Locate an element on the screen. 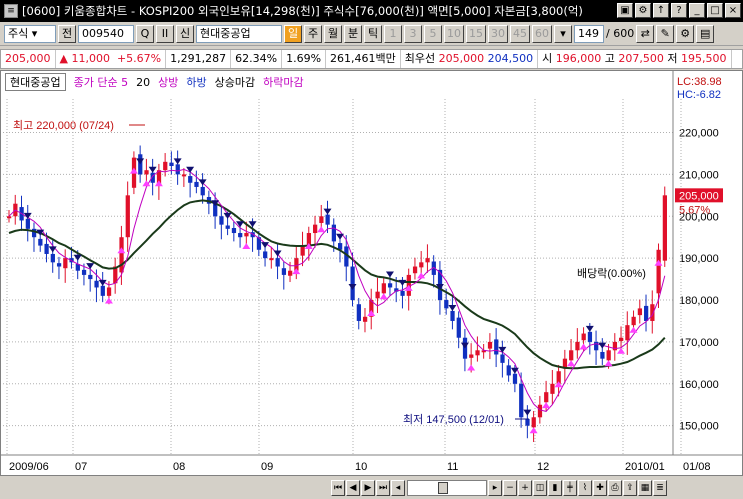  candle-icon: ╪ is located at coordinates (570, 488).